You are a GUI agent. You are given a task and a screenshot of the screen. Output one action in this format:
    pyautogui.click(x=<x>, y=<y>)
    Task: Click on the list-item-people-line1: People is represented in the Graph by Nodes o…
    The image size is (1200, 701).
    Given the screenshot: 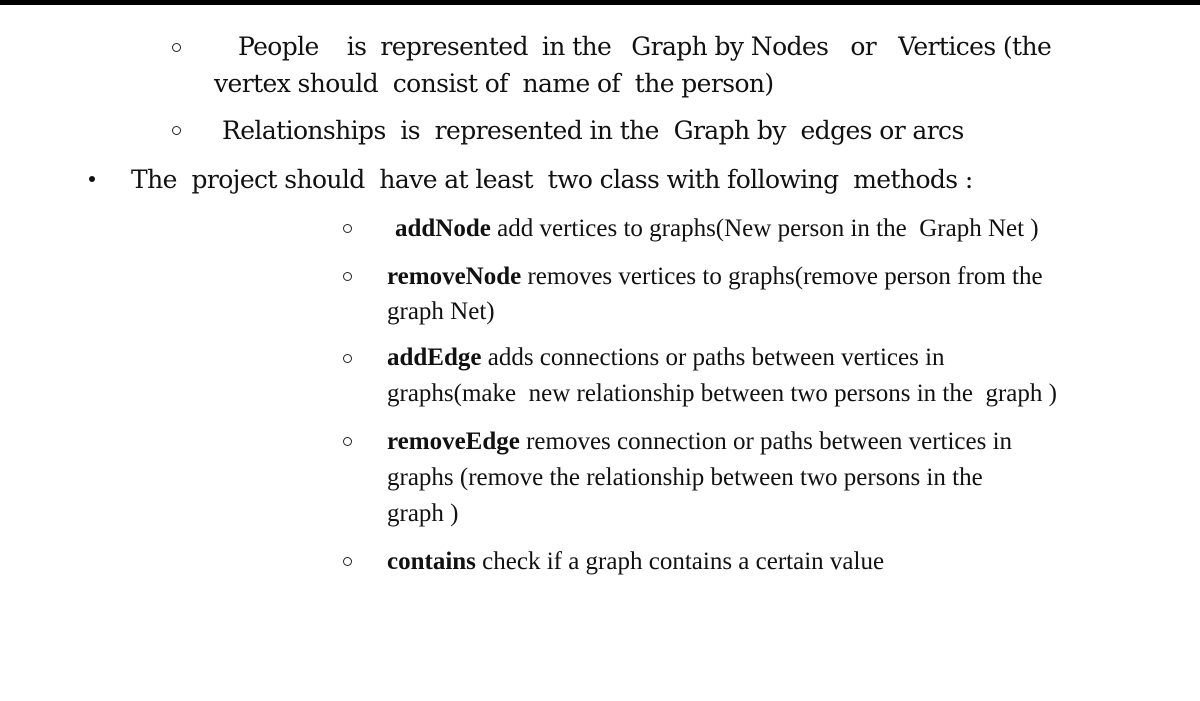 What is the action you would take?
    pyautogui.click(x=645, y=46)
    